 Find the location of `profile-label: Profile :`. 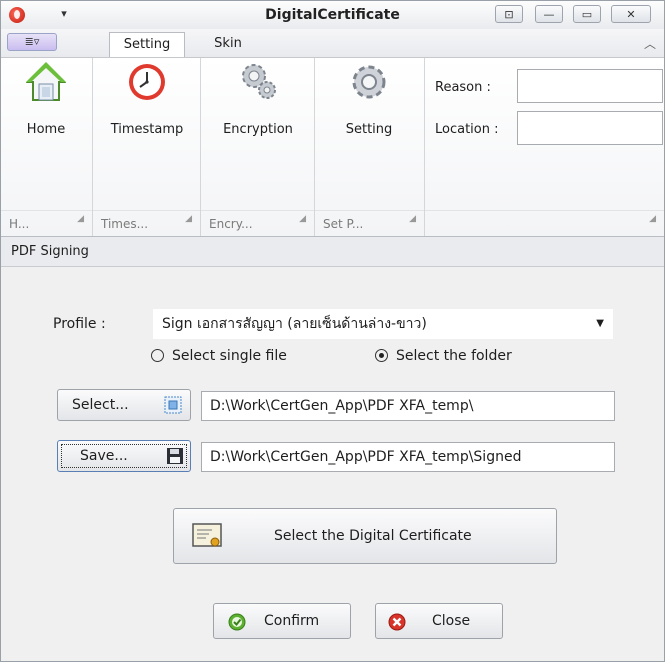

profile-label: Profile : is located at coordinates (79, 324).